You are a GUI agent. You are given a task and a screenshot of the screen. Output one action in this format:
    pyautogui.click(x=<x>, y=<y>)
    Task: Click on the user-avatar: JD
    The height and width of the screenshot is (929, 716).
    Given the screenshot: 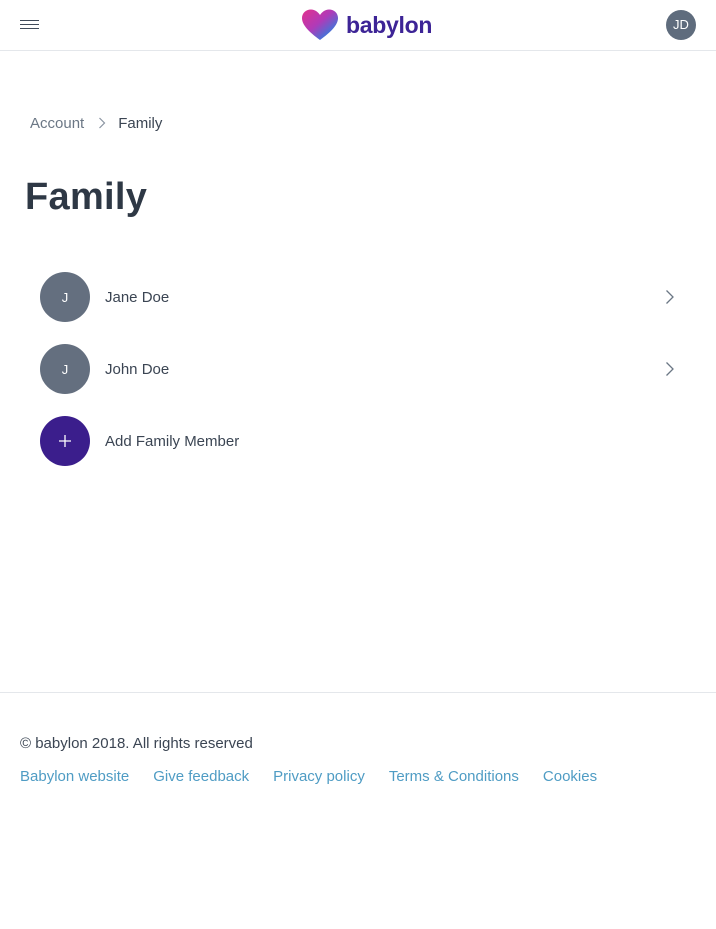 What is the action you would take?
    pyautogui.click(x=681, y=25)
    